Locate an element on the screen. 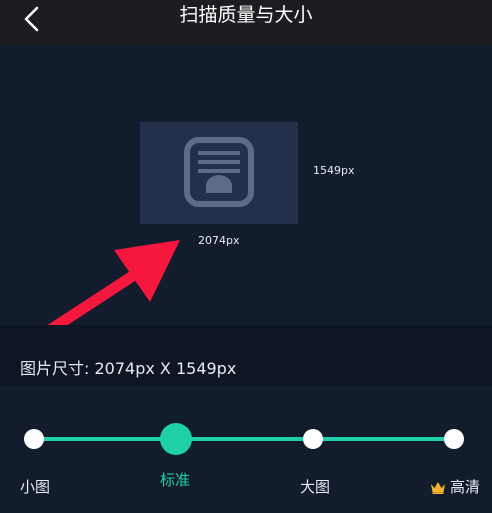  option-label-large: 大图 is located at coordinates (315, 486).